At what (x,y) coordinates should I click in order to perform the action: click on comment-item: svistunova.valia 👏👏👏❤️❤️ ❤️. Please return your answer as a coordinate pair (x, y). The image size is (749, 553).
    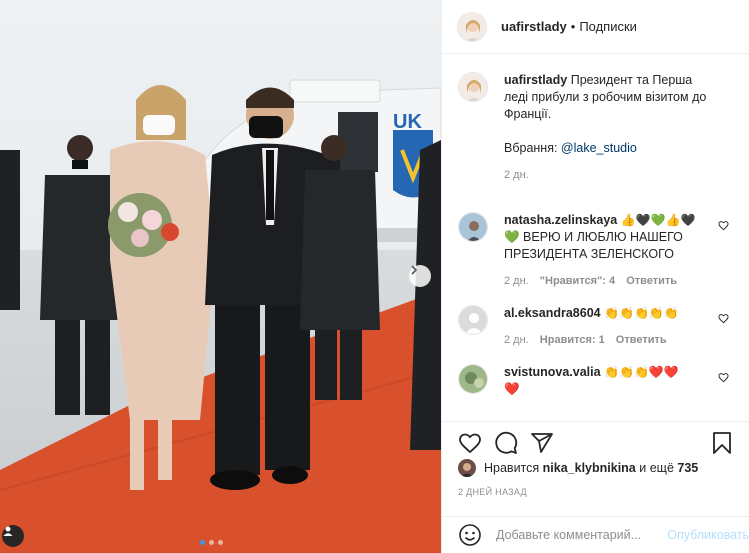
    Looking at the image, I should click on (595, 381).